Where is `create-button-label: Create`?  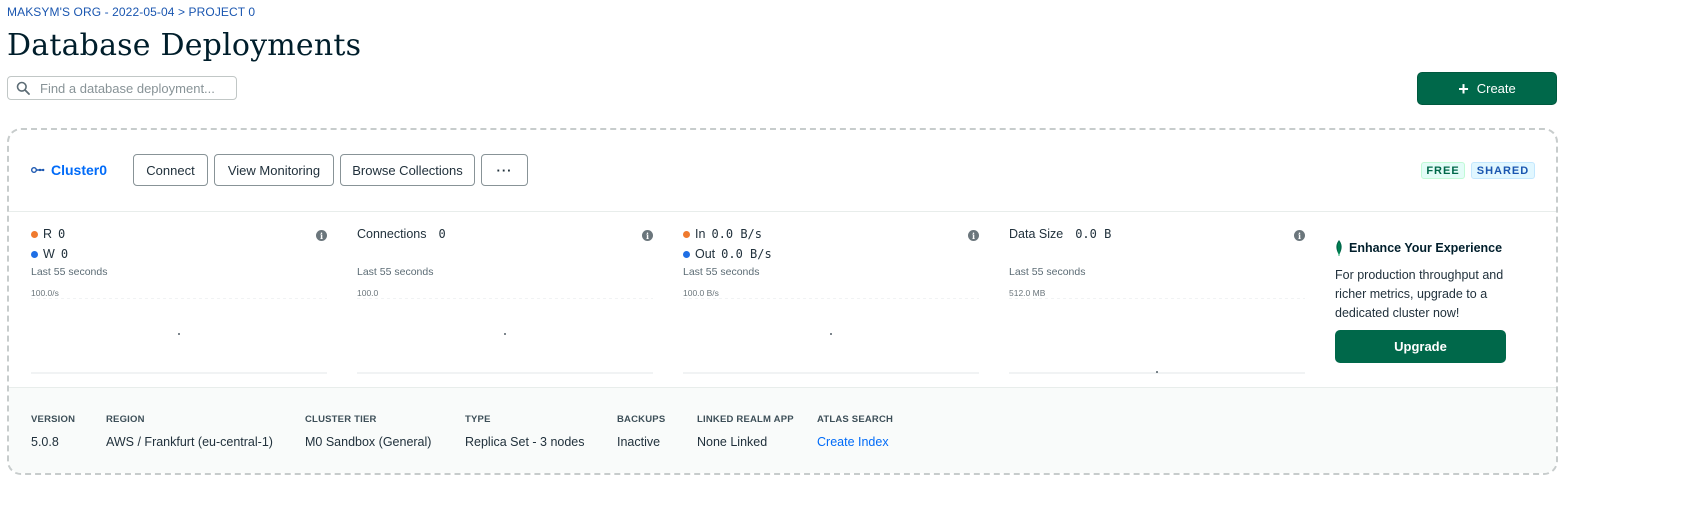
create-button-label: Create is located at coordinates (1496, 88).